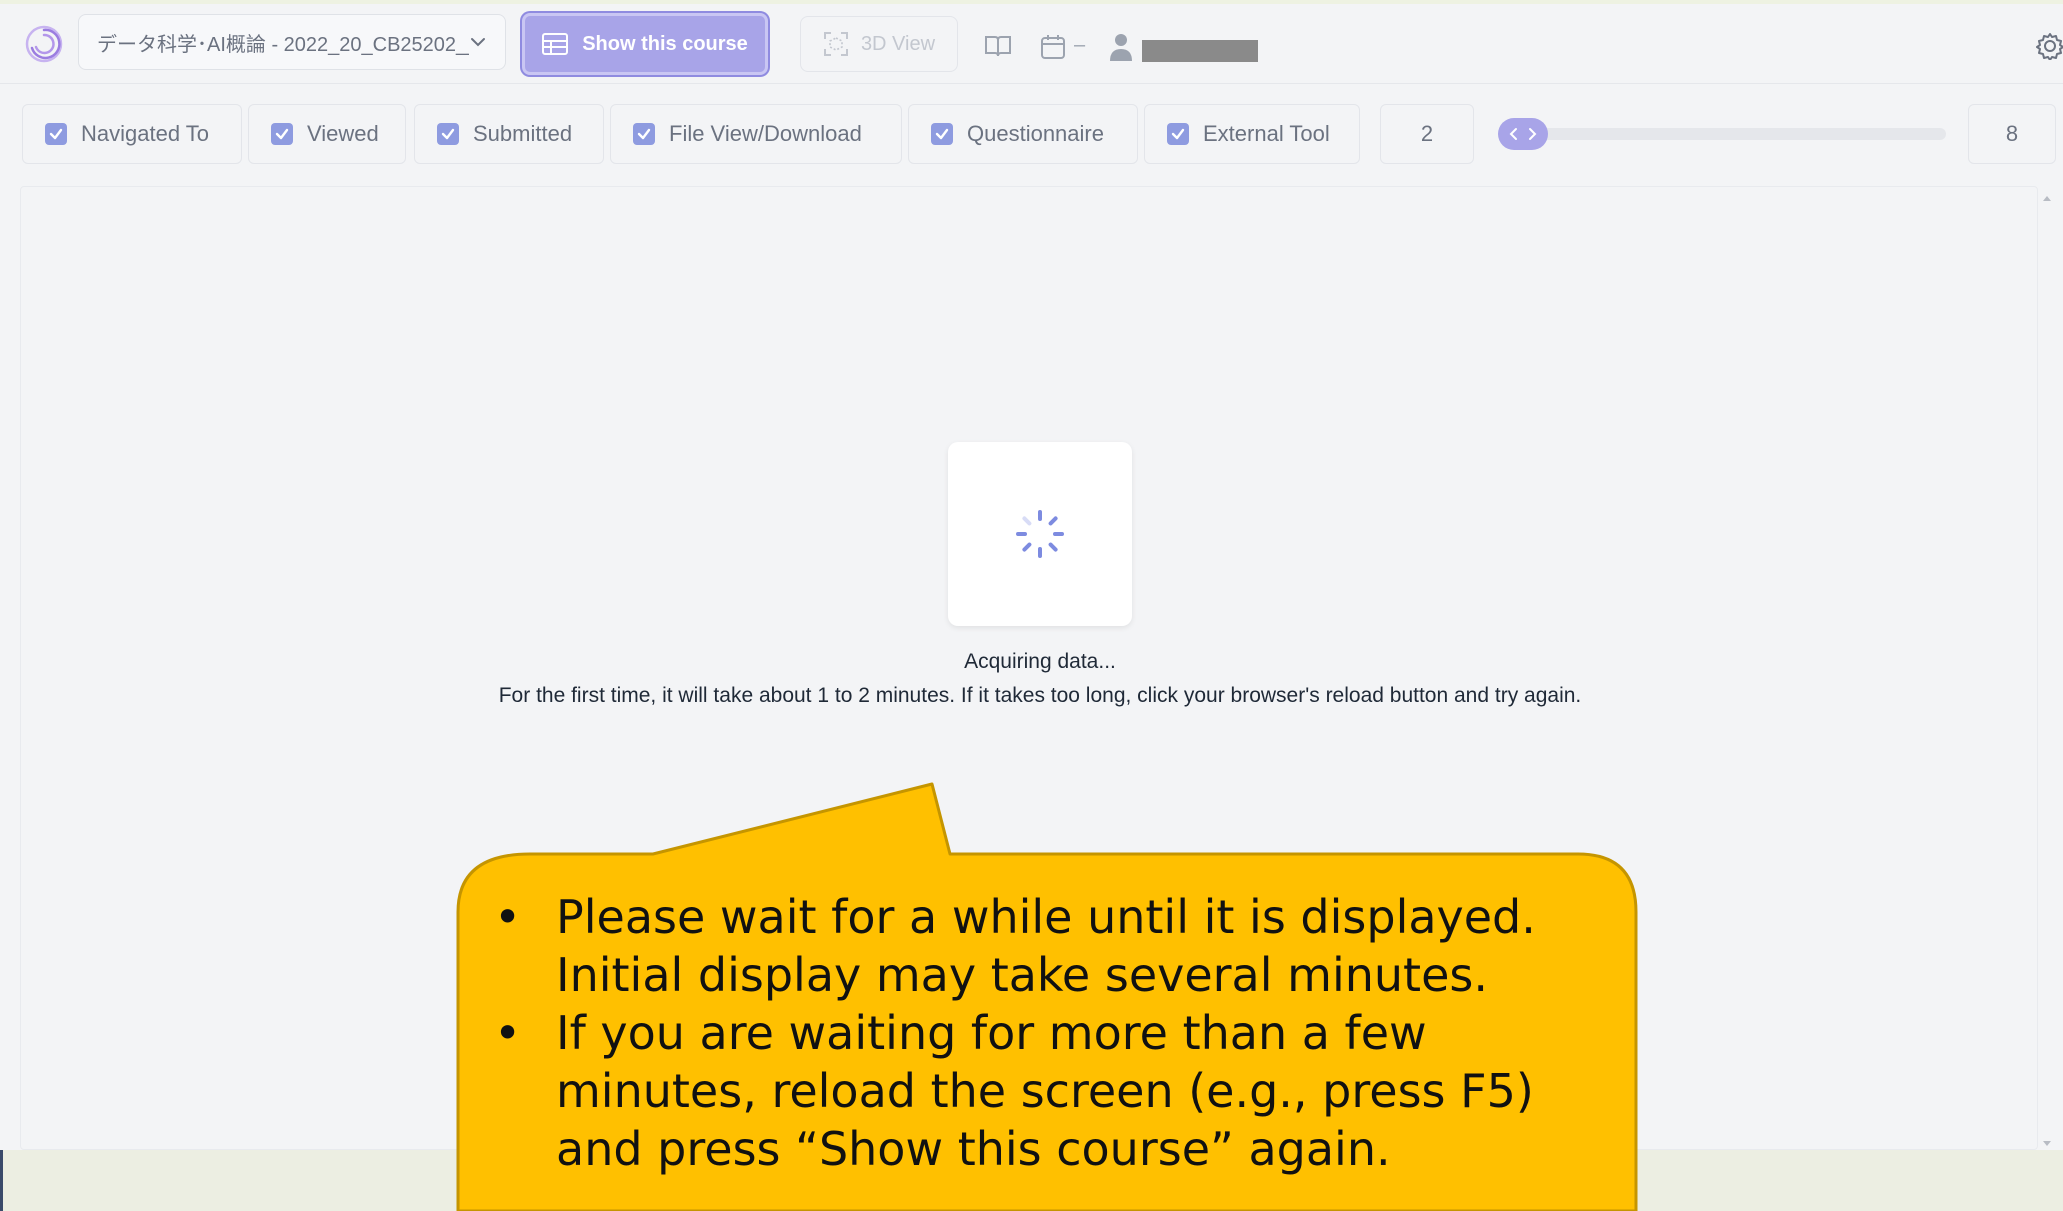  I want to click on cube-focus-icon, so click(835, 44).